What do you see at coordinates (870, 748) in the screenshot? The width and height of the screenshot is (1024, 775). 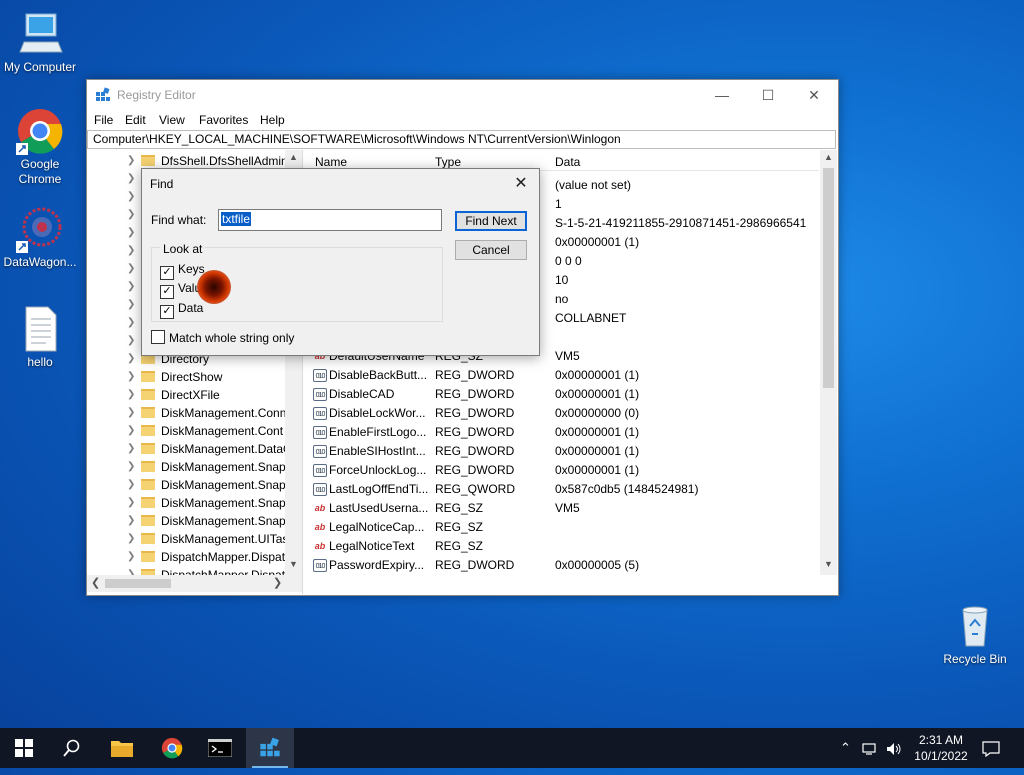 I see `network-icon` at bounding box center [870, 748].